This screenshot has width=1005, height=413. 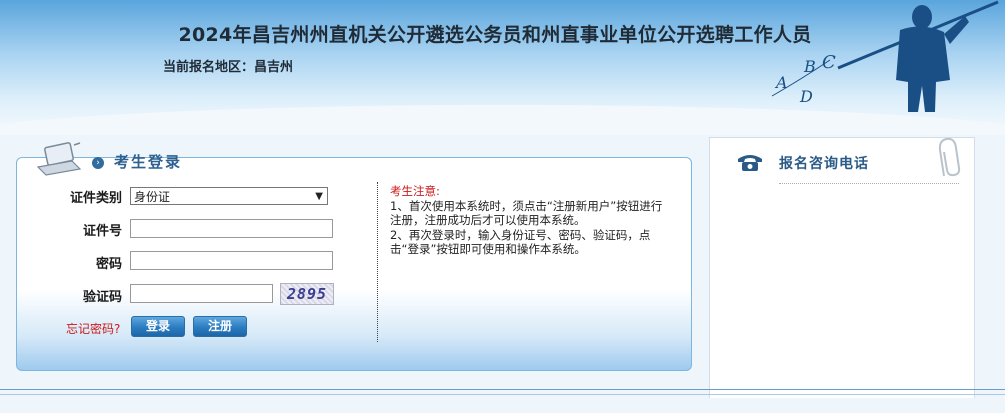 I want to click on footer-rule-secondary, so click(x=502, y=394).